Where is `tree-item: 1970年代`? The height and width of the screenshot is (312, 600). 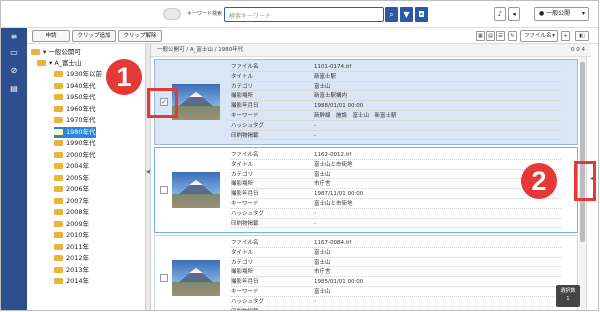 tree-item: 1970年代 is located at coordinates (75, 120).